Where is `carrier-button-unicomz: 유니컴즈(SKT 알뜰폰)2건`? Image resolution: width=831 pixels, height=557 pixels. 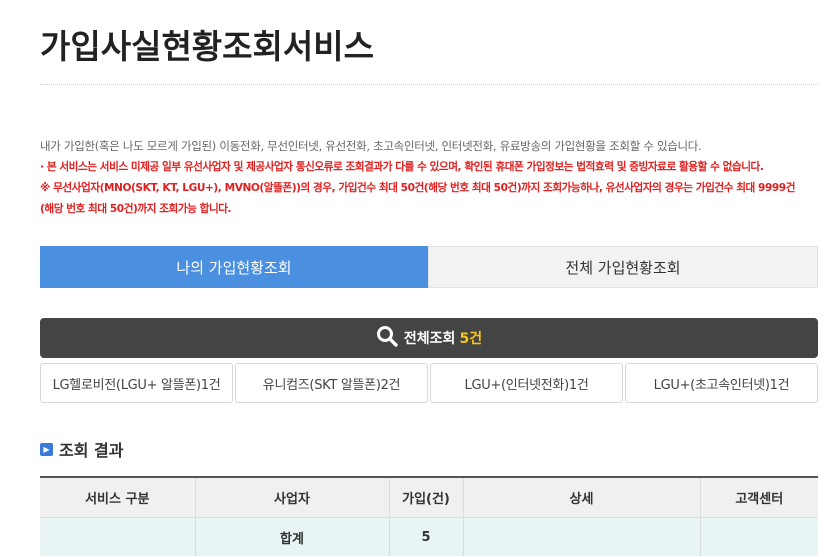 carrier-button-unicomz: 유니컴즈(SKT 알뜰폰)2건 is located at coordinates (331, 383).